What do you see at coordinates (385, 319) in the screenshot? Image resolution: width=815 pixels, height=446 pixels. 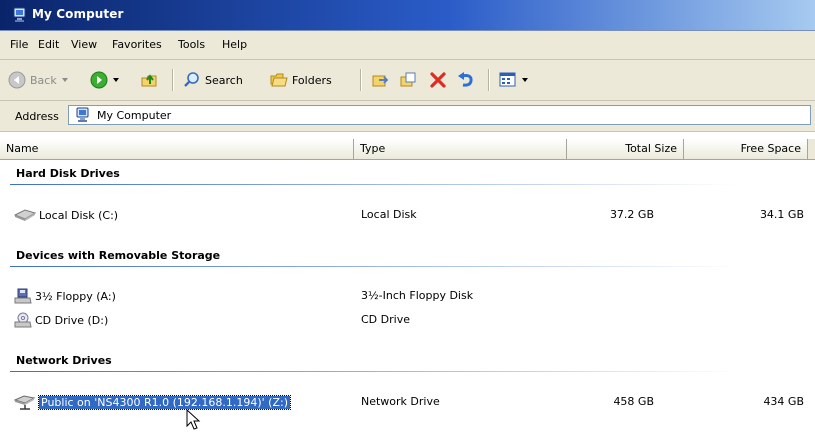 I see `drive-type: CD Drive` at bounding box center [385, 319].